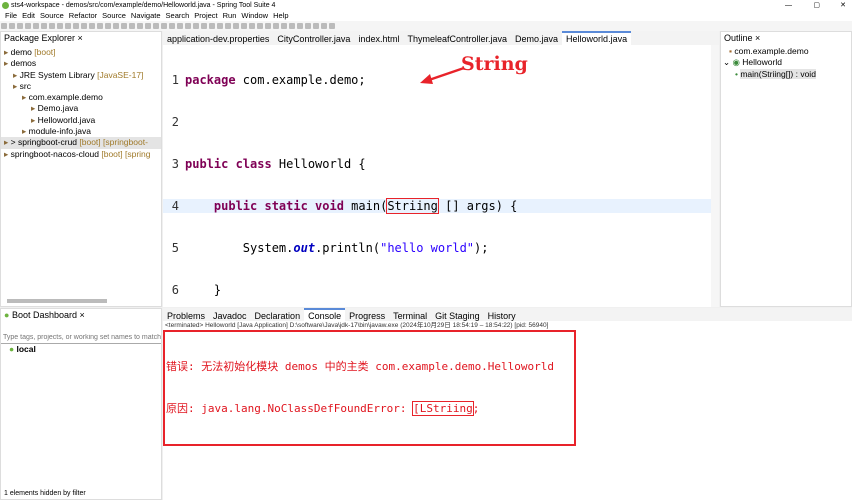 This screenshot has width=852, height=500. What do you see at coordinates (81, 86) in the screenshot?
I see `tree-item: ▸ src` at bounding box center [81, 86].